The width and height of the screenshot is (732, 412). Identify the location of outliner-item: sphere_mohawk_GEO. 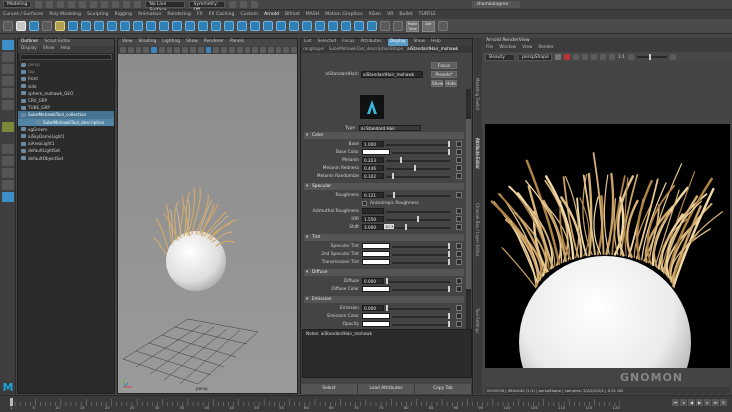
(66, 93).